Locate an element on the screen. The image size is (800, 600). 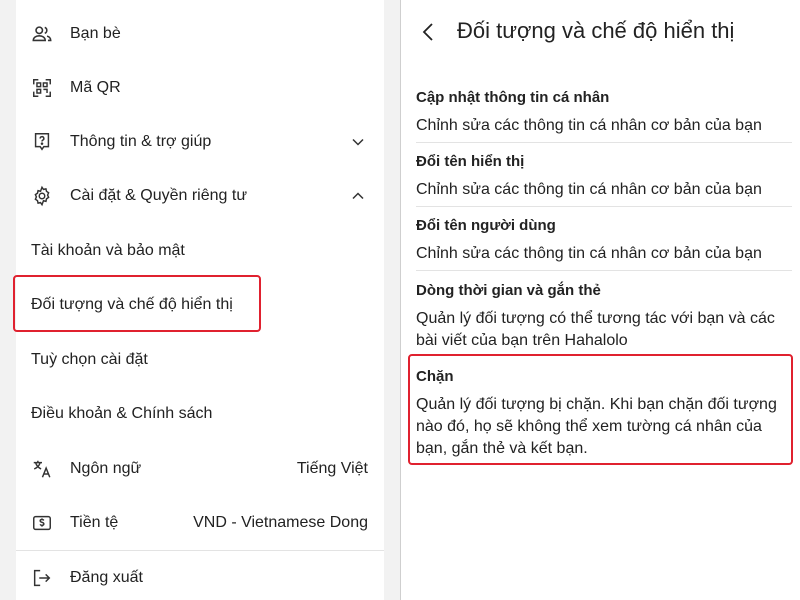
submenu-item-label: Tuỳ chọn cài đặt is located at coordinates (89, 359).